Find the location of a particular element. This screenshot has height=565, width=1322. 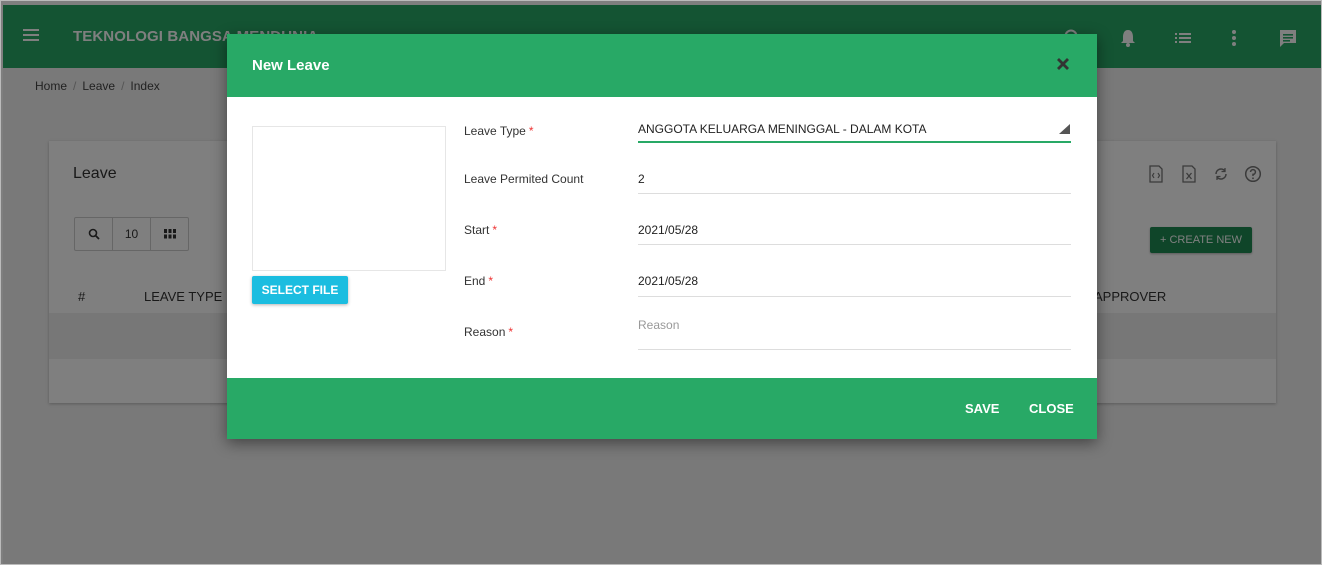

leave-type-label-text: Leave Type is located at coordinates (495, 131).